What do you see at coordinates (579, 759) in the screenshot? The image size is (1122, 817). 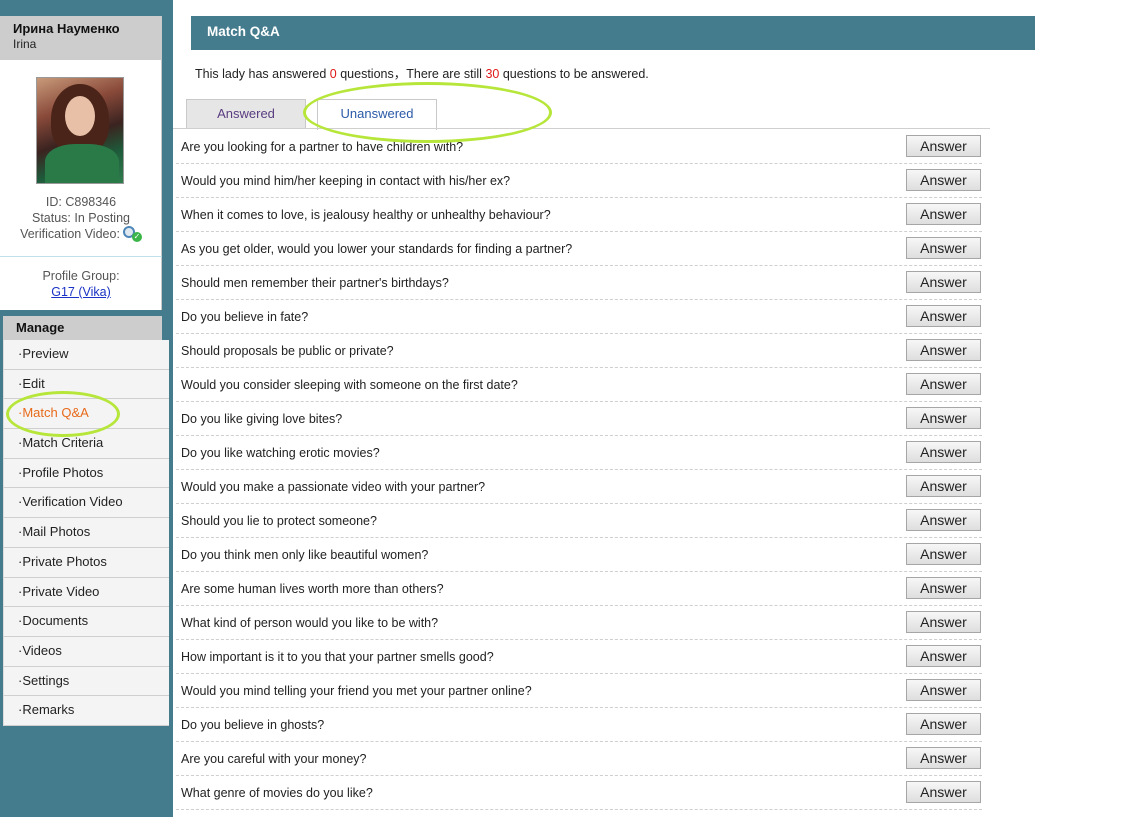 I see `question-row: Are you careful with your money? Answer` at bounding box center [579, 759].